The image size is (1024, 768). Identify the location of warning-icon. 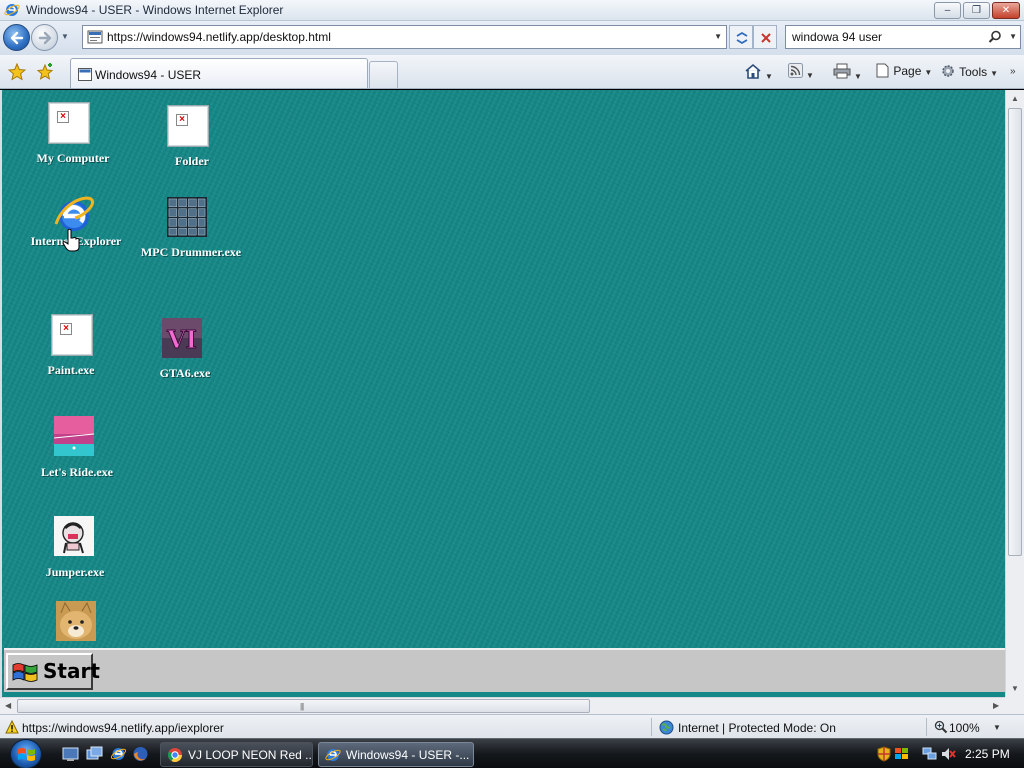
(12, 727).